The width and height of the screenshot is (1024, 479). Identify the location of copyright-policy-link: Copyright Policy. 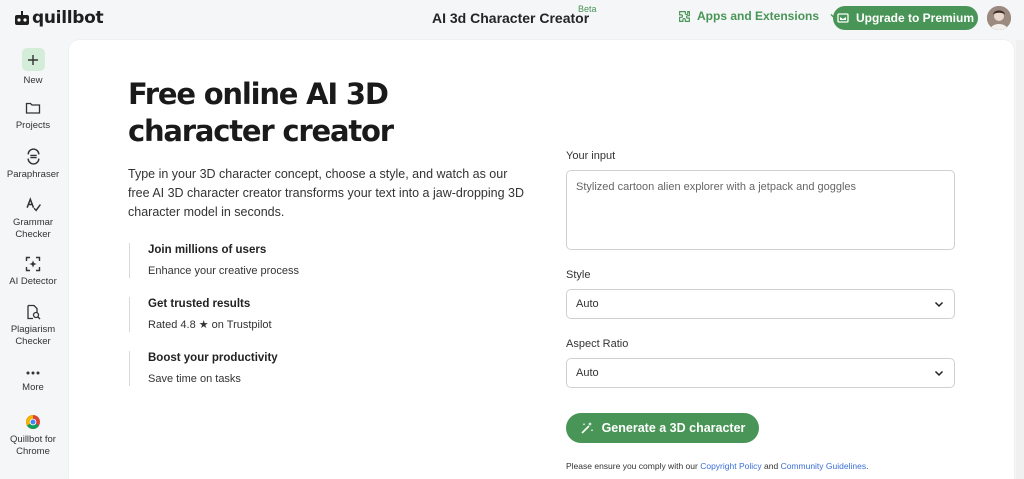
(730, 466).